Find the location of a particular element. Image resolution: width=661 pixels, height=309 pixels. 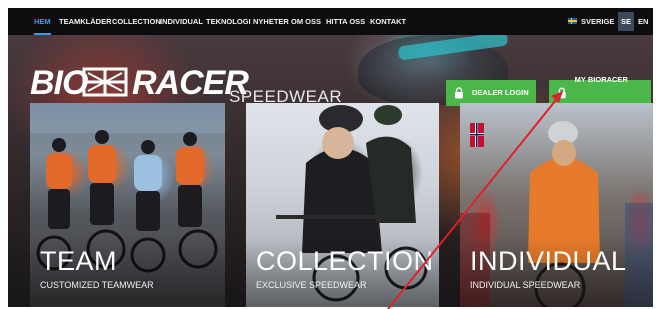

tile-collection-subtitle: EXCLUSIVE SPEEDWEAR is located at coordinates (311, 285).